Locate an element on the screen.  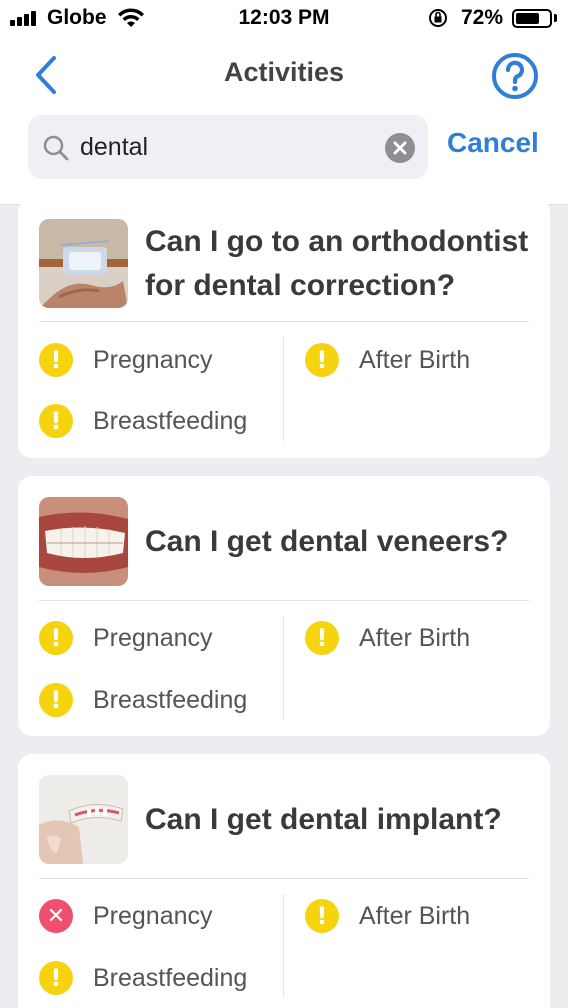
status-bar: Globe 12:03 PM 72% is located at coordinates (284, 19).